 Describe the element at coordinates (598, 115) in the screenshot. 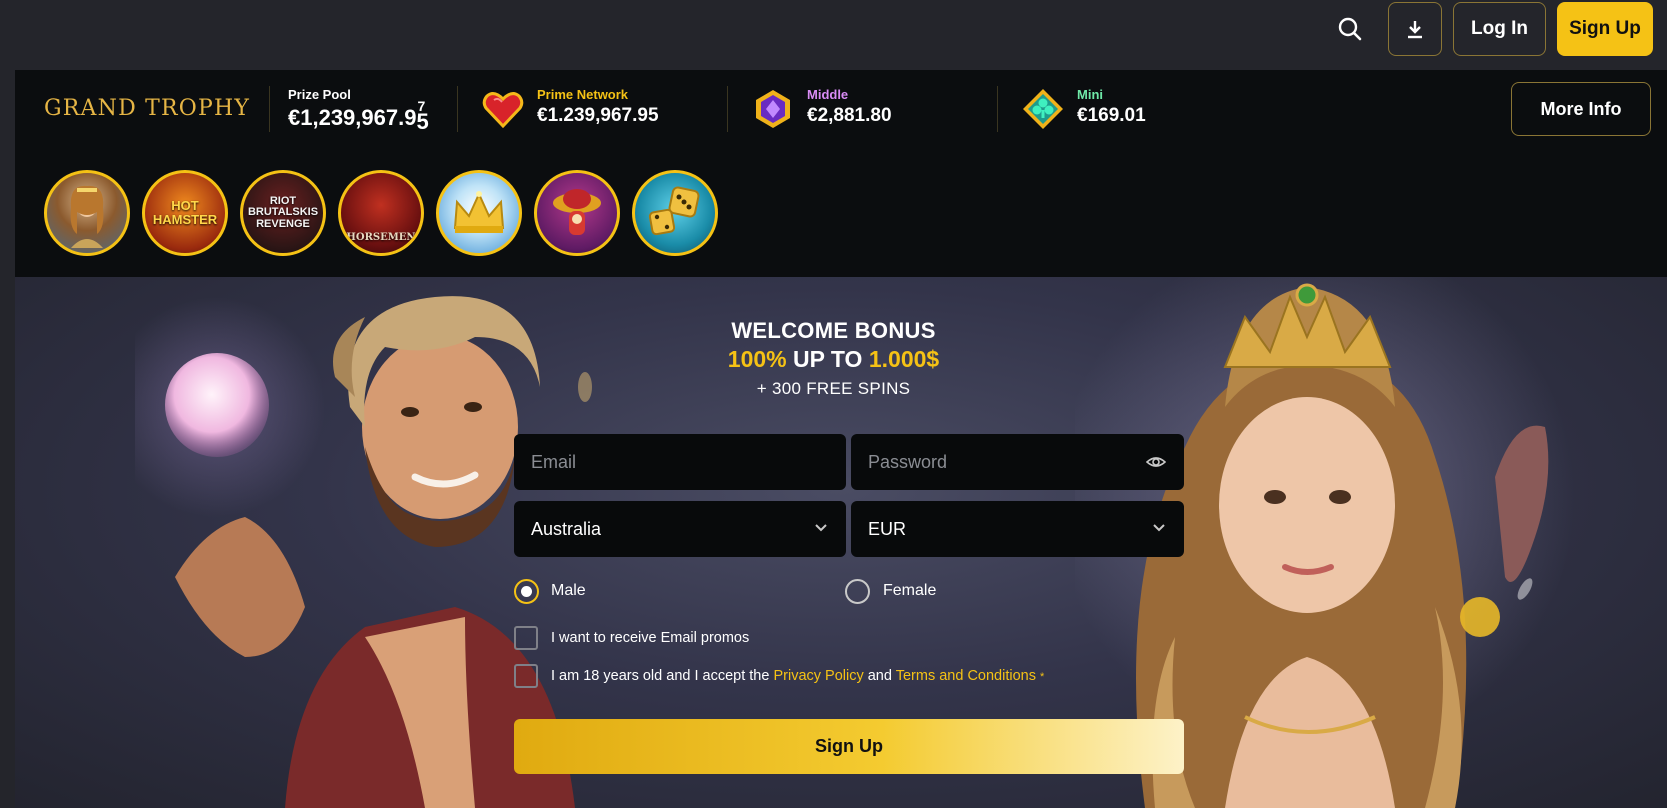

I see `prime-network-amount: €1.239,967.95` at that location.